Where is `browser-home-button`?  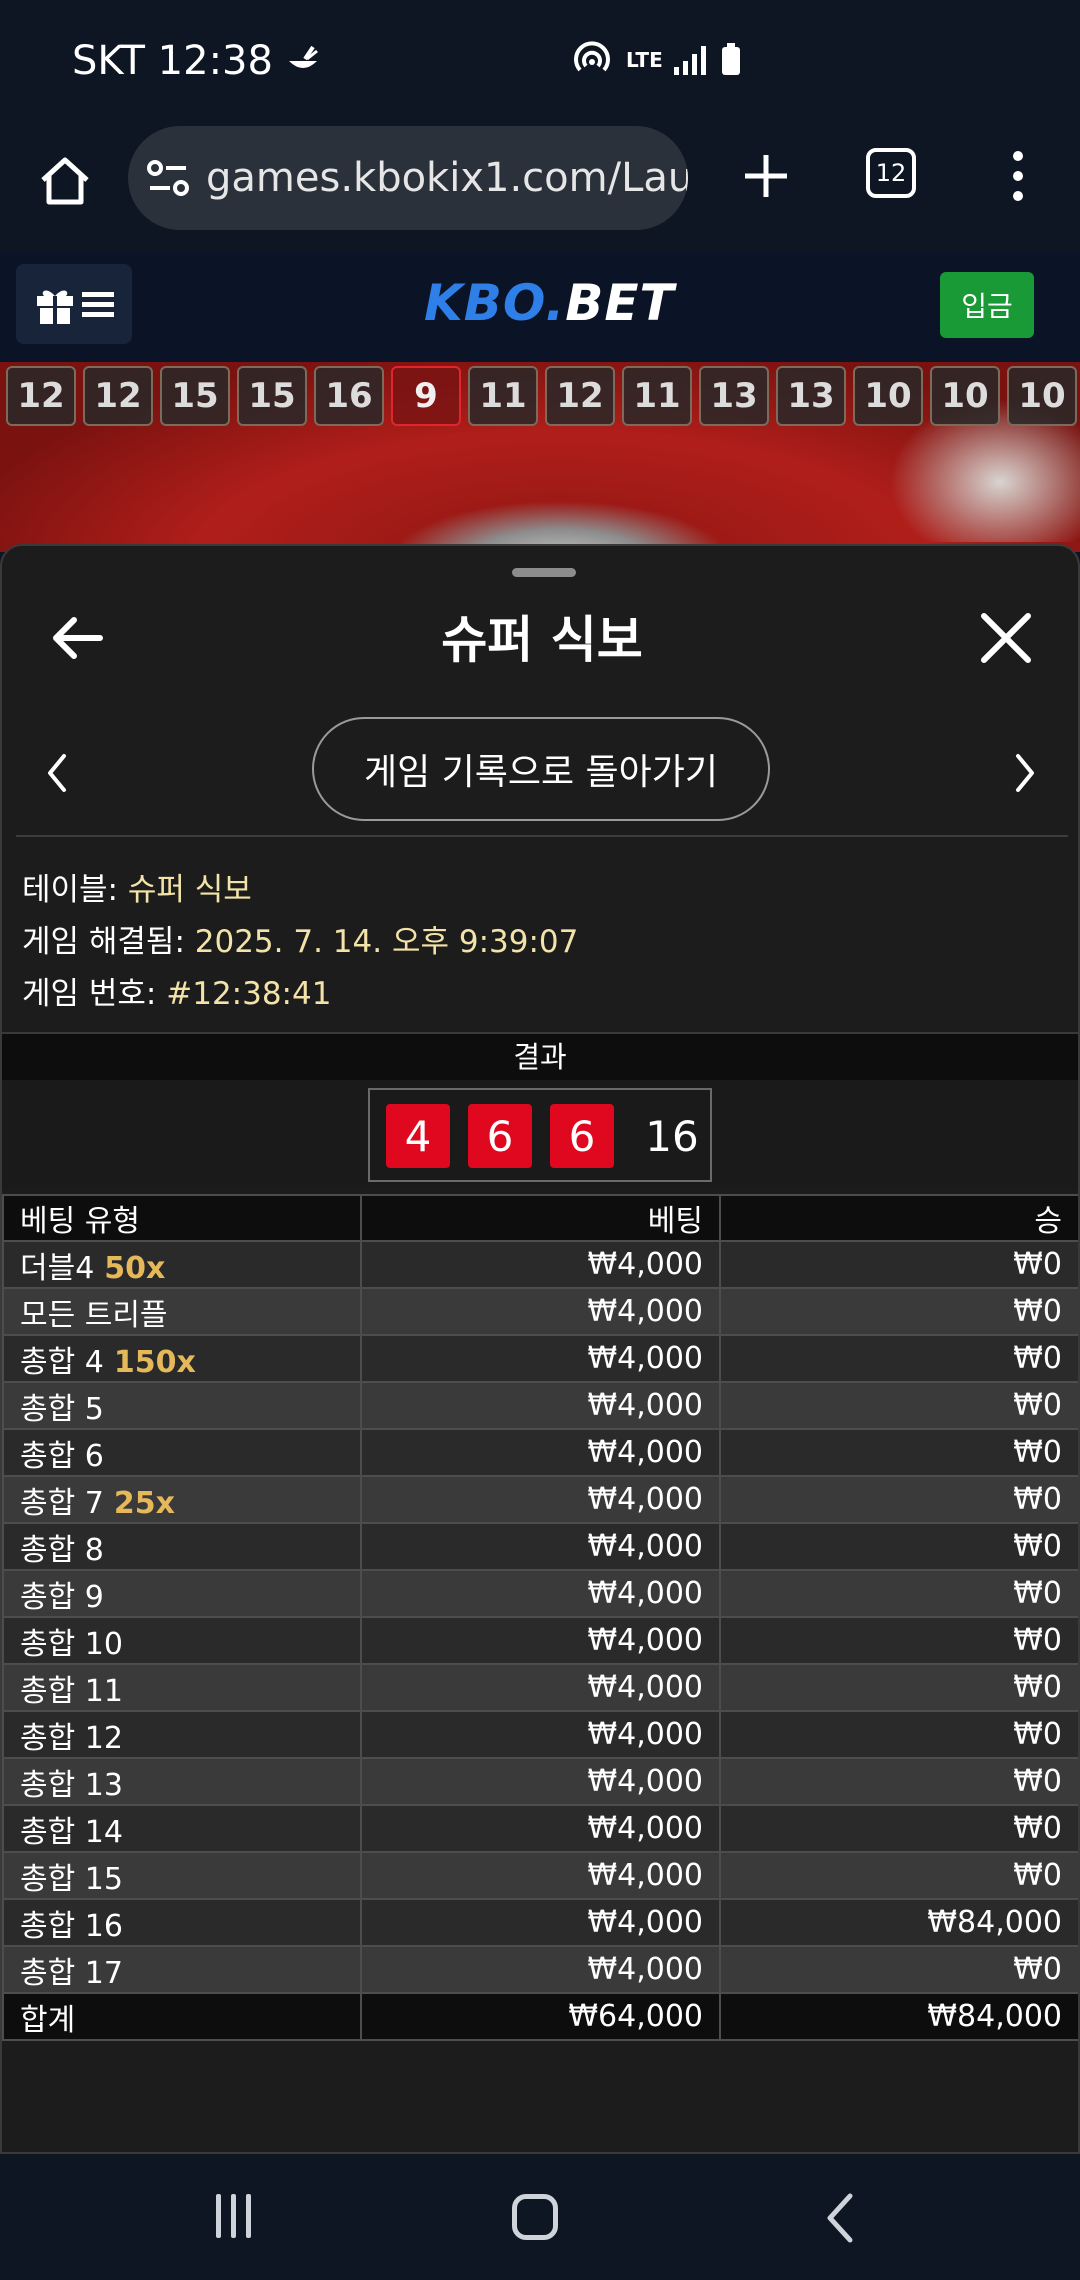
browser-home-button is located at coordinates (65, 180).